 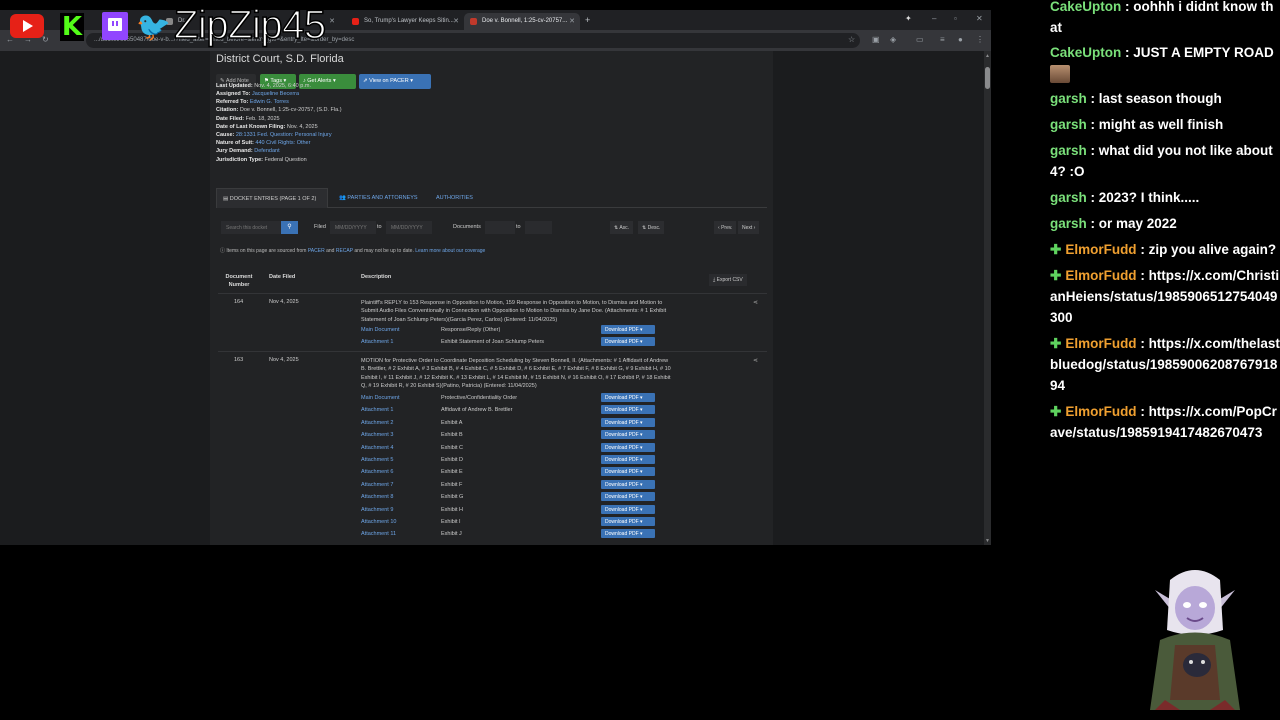 I want to click on document-link: Attachment 11, so click(x=378, y=534).